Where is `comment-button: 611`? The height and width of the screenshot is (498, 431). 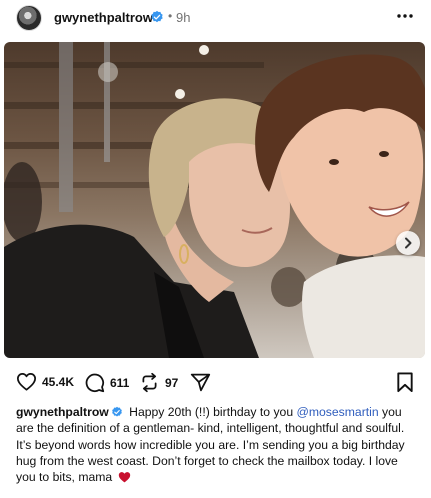 comment-button: 611 is located at coordinates (106, 382).